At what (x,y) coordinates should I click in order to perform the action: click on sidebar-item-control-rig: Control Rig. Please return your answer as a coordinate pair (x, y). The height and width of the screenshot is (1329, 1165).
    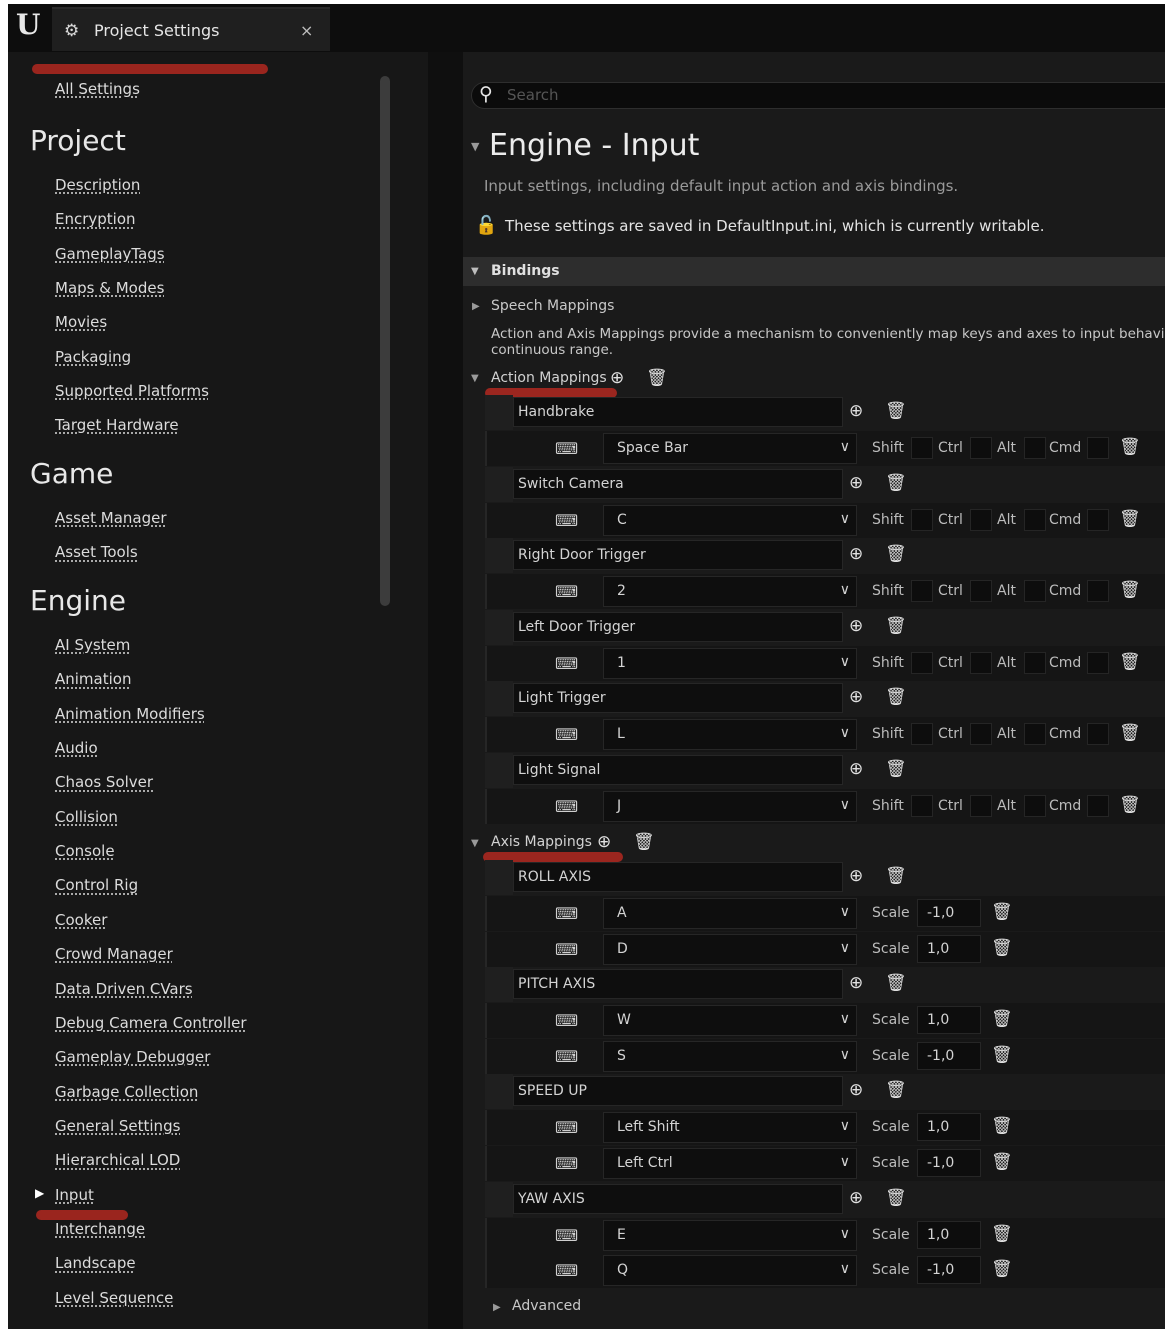
    Looking at the image, I should click on (96, 885).